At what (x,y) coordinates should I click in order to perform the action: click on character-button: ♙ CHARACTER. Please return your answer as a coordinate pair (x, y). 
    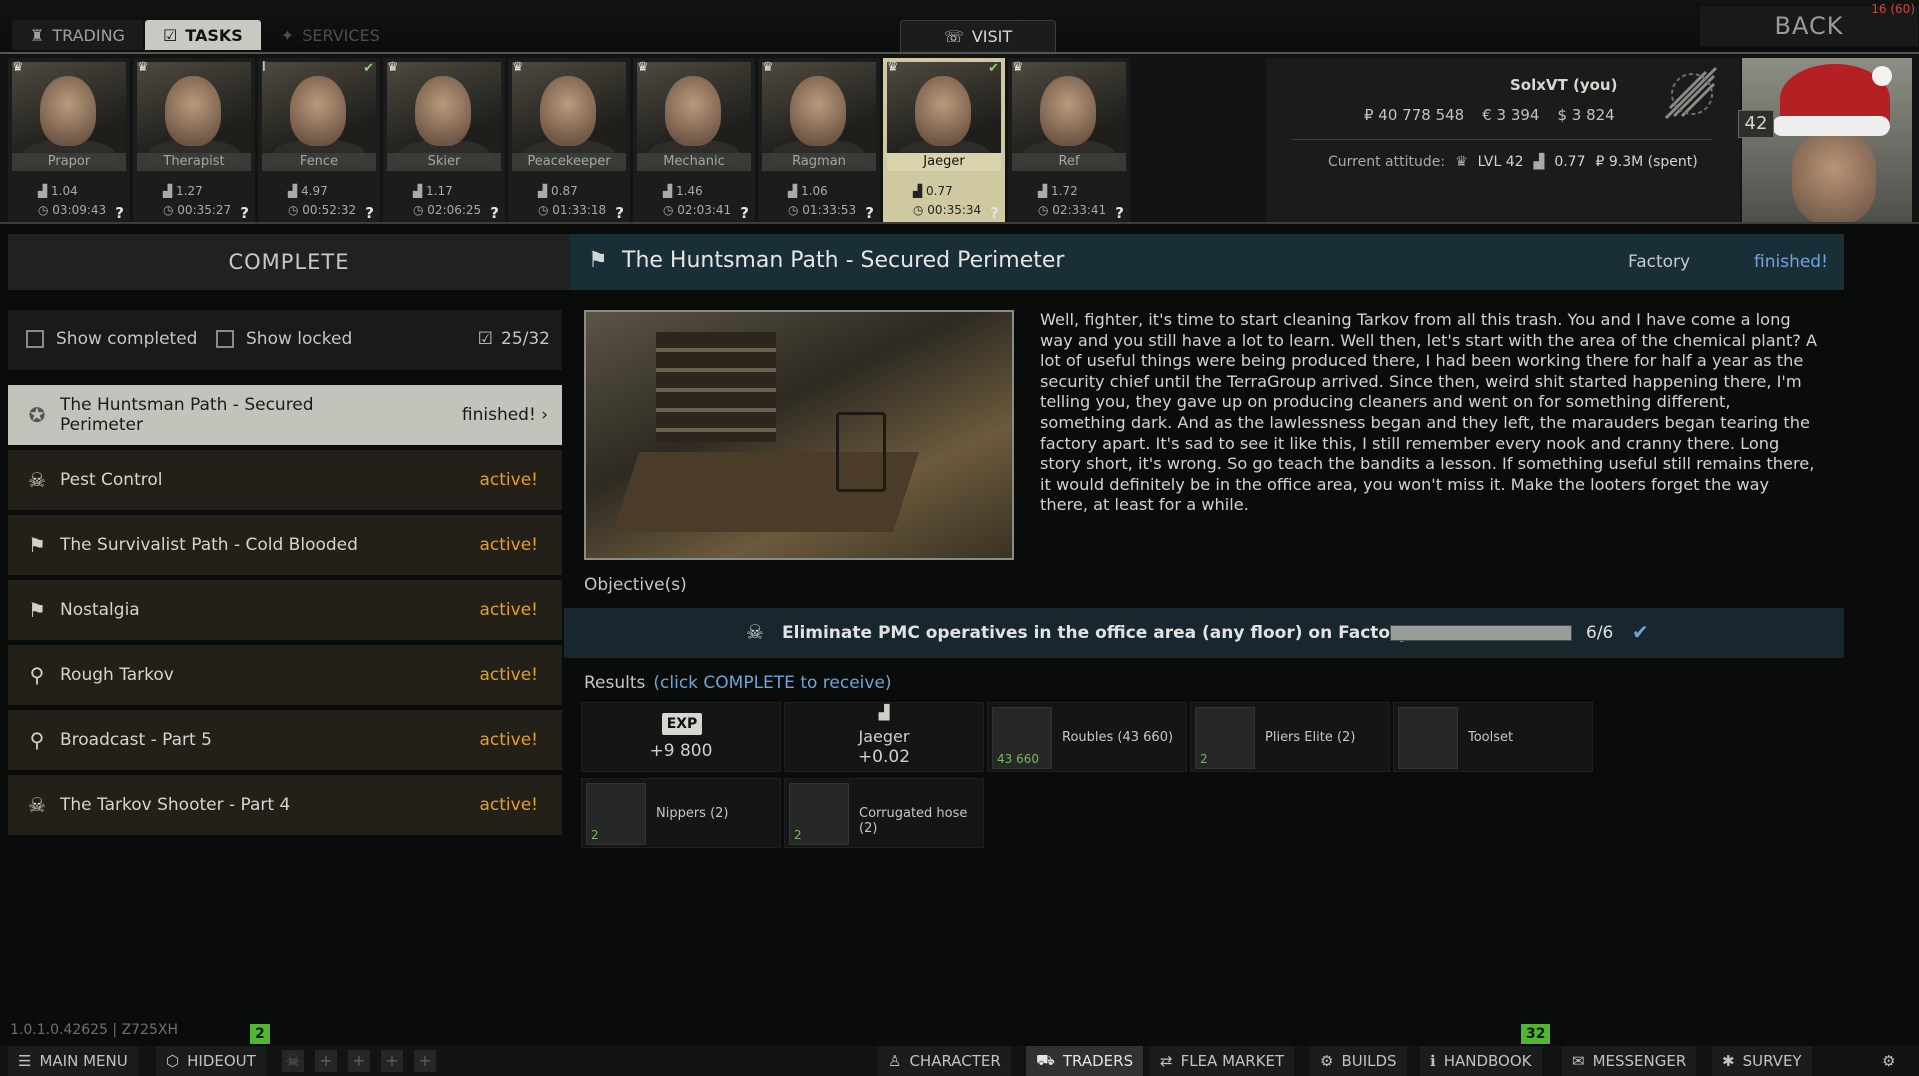
    Looking at the image, I should click on (944, 1061).